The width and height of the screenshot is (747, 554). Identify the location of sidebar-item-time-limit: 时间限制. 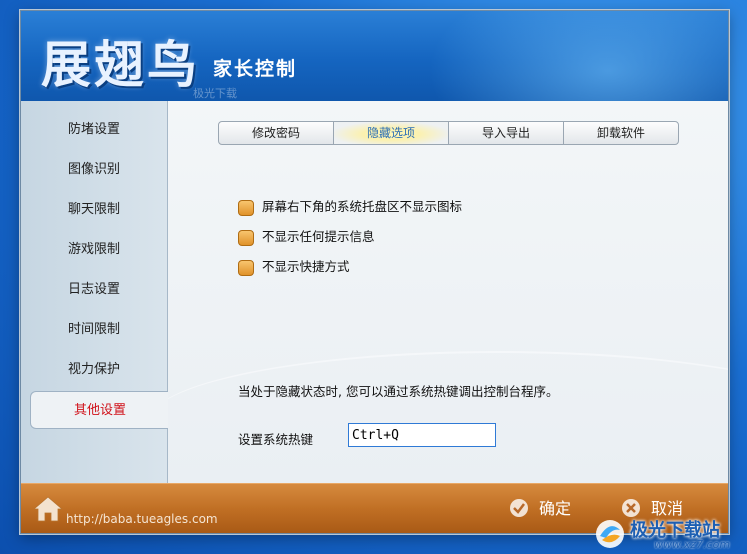
(94, 330).